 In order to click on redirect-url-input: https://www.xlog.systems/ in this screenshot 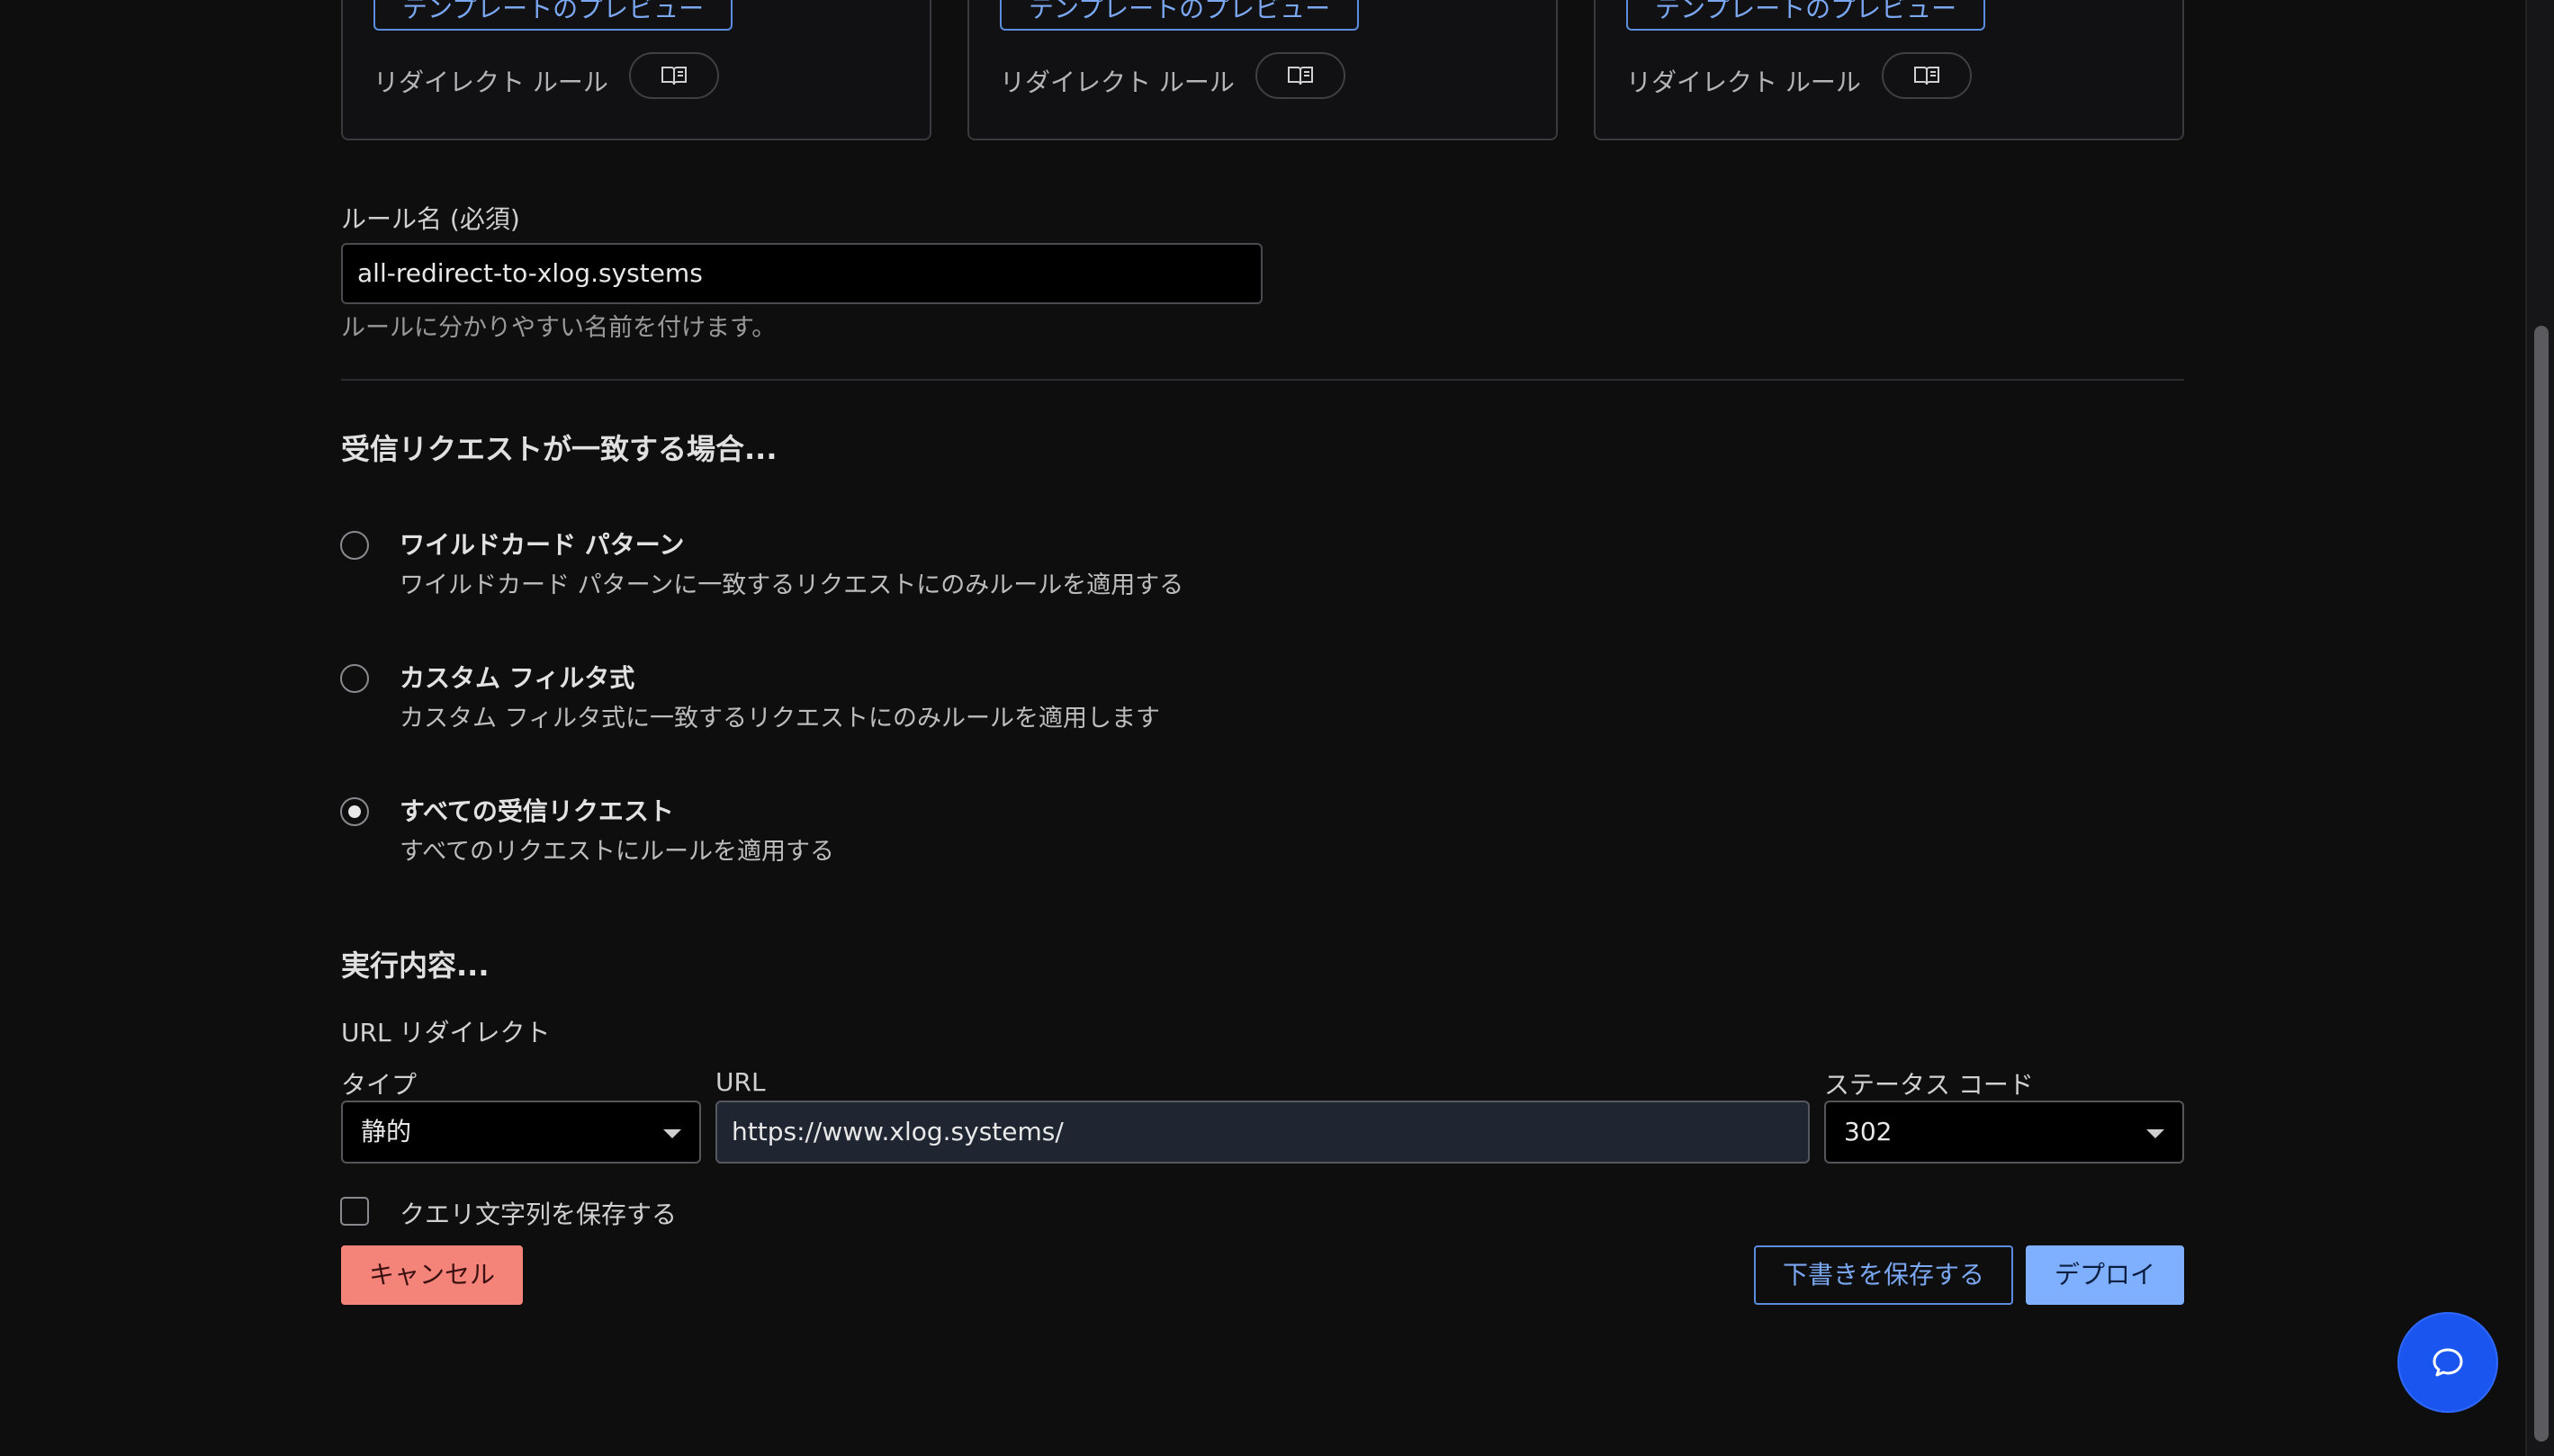, I will do `click(1263, 1133)`.